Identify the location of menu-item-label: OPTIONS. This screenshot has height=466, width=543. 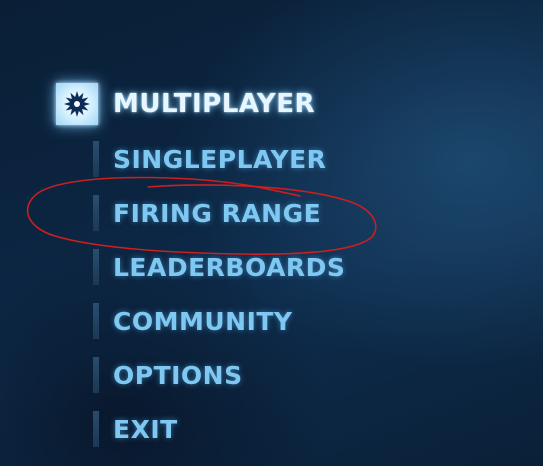
(178, 375).